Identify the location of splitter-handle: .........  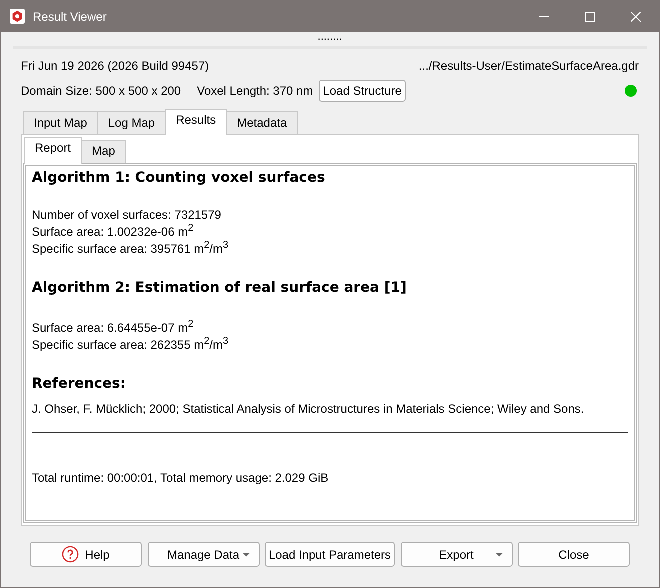
(330, 40).